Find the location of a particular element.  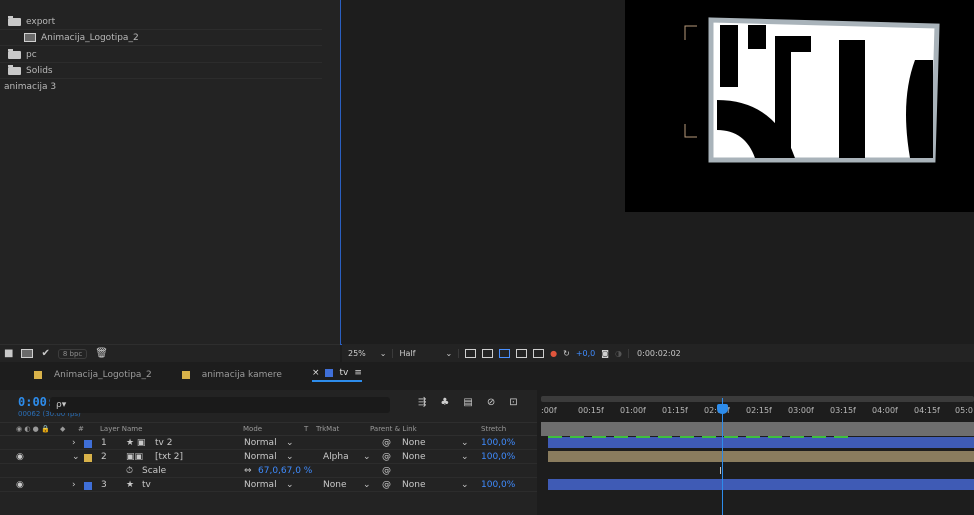

project-item-solids: Solids is located at coordinates (161, 71).